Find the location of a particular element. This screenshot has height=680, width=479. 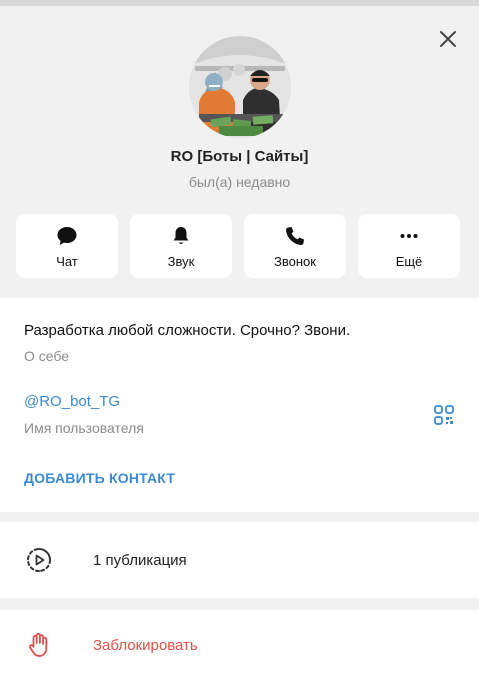

sound-button-label: Звук is located at coordinates (181, 261).